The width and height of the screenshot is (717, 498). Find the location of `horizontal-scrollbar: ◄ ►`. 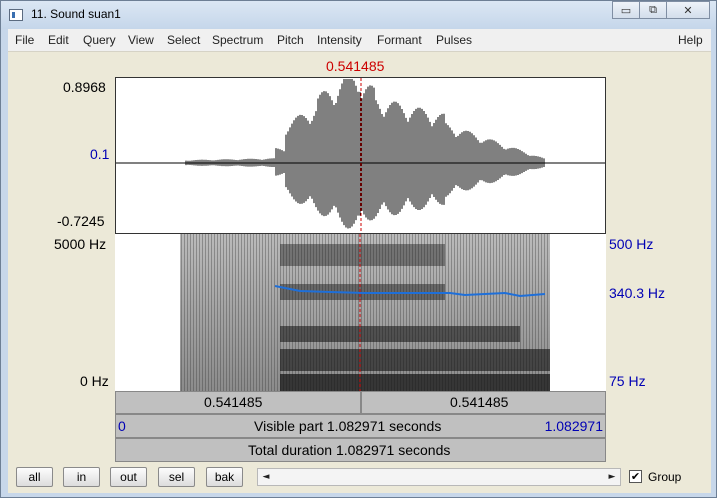

horizontal-scrollbar: ◄ ► is located at coordinates (439, 477).